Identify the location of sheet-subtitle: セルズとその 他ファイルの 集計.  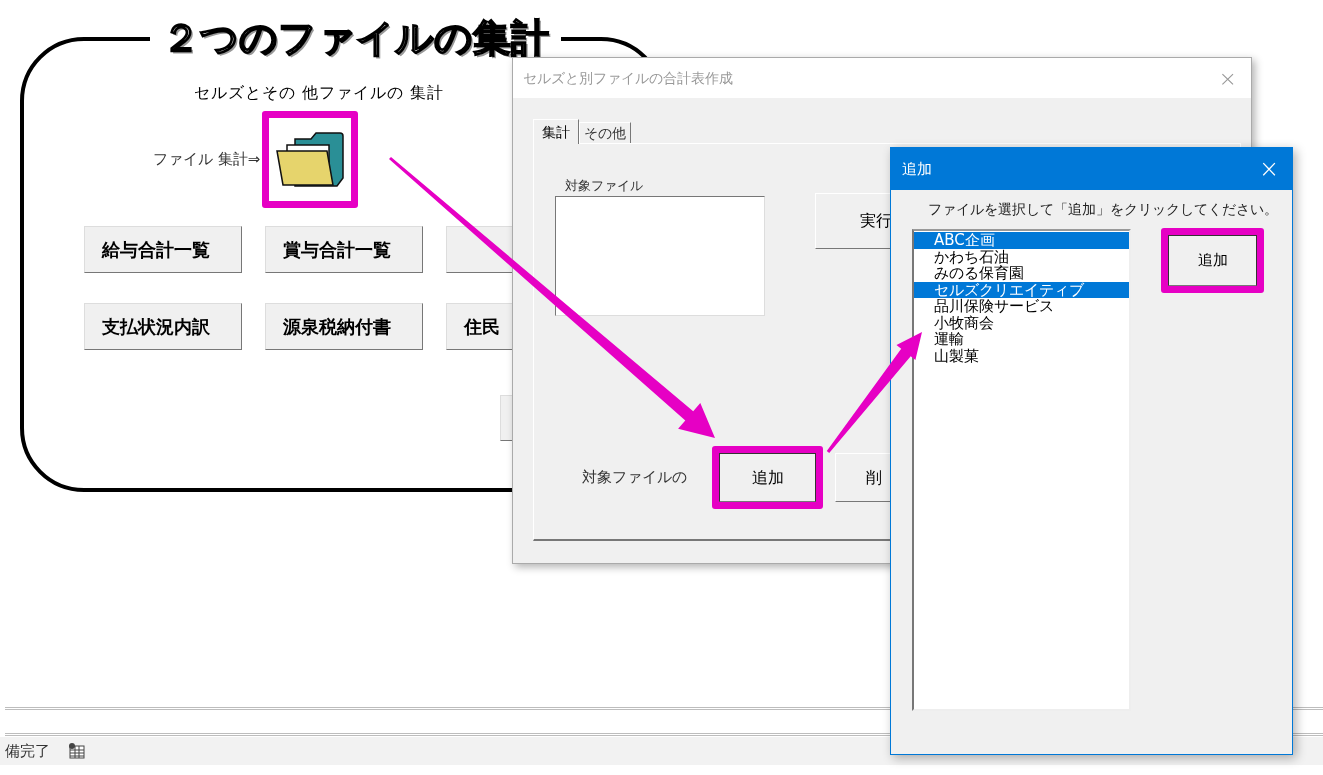
(320, 93).